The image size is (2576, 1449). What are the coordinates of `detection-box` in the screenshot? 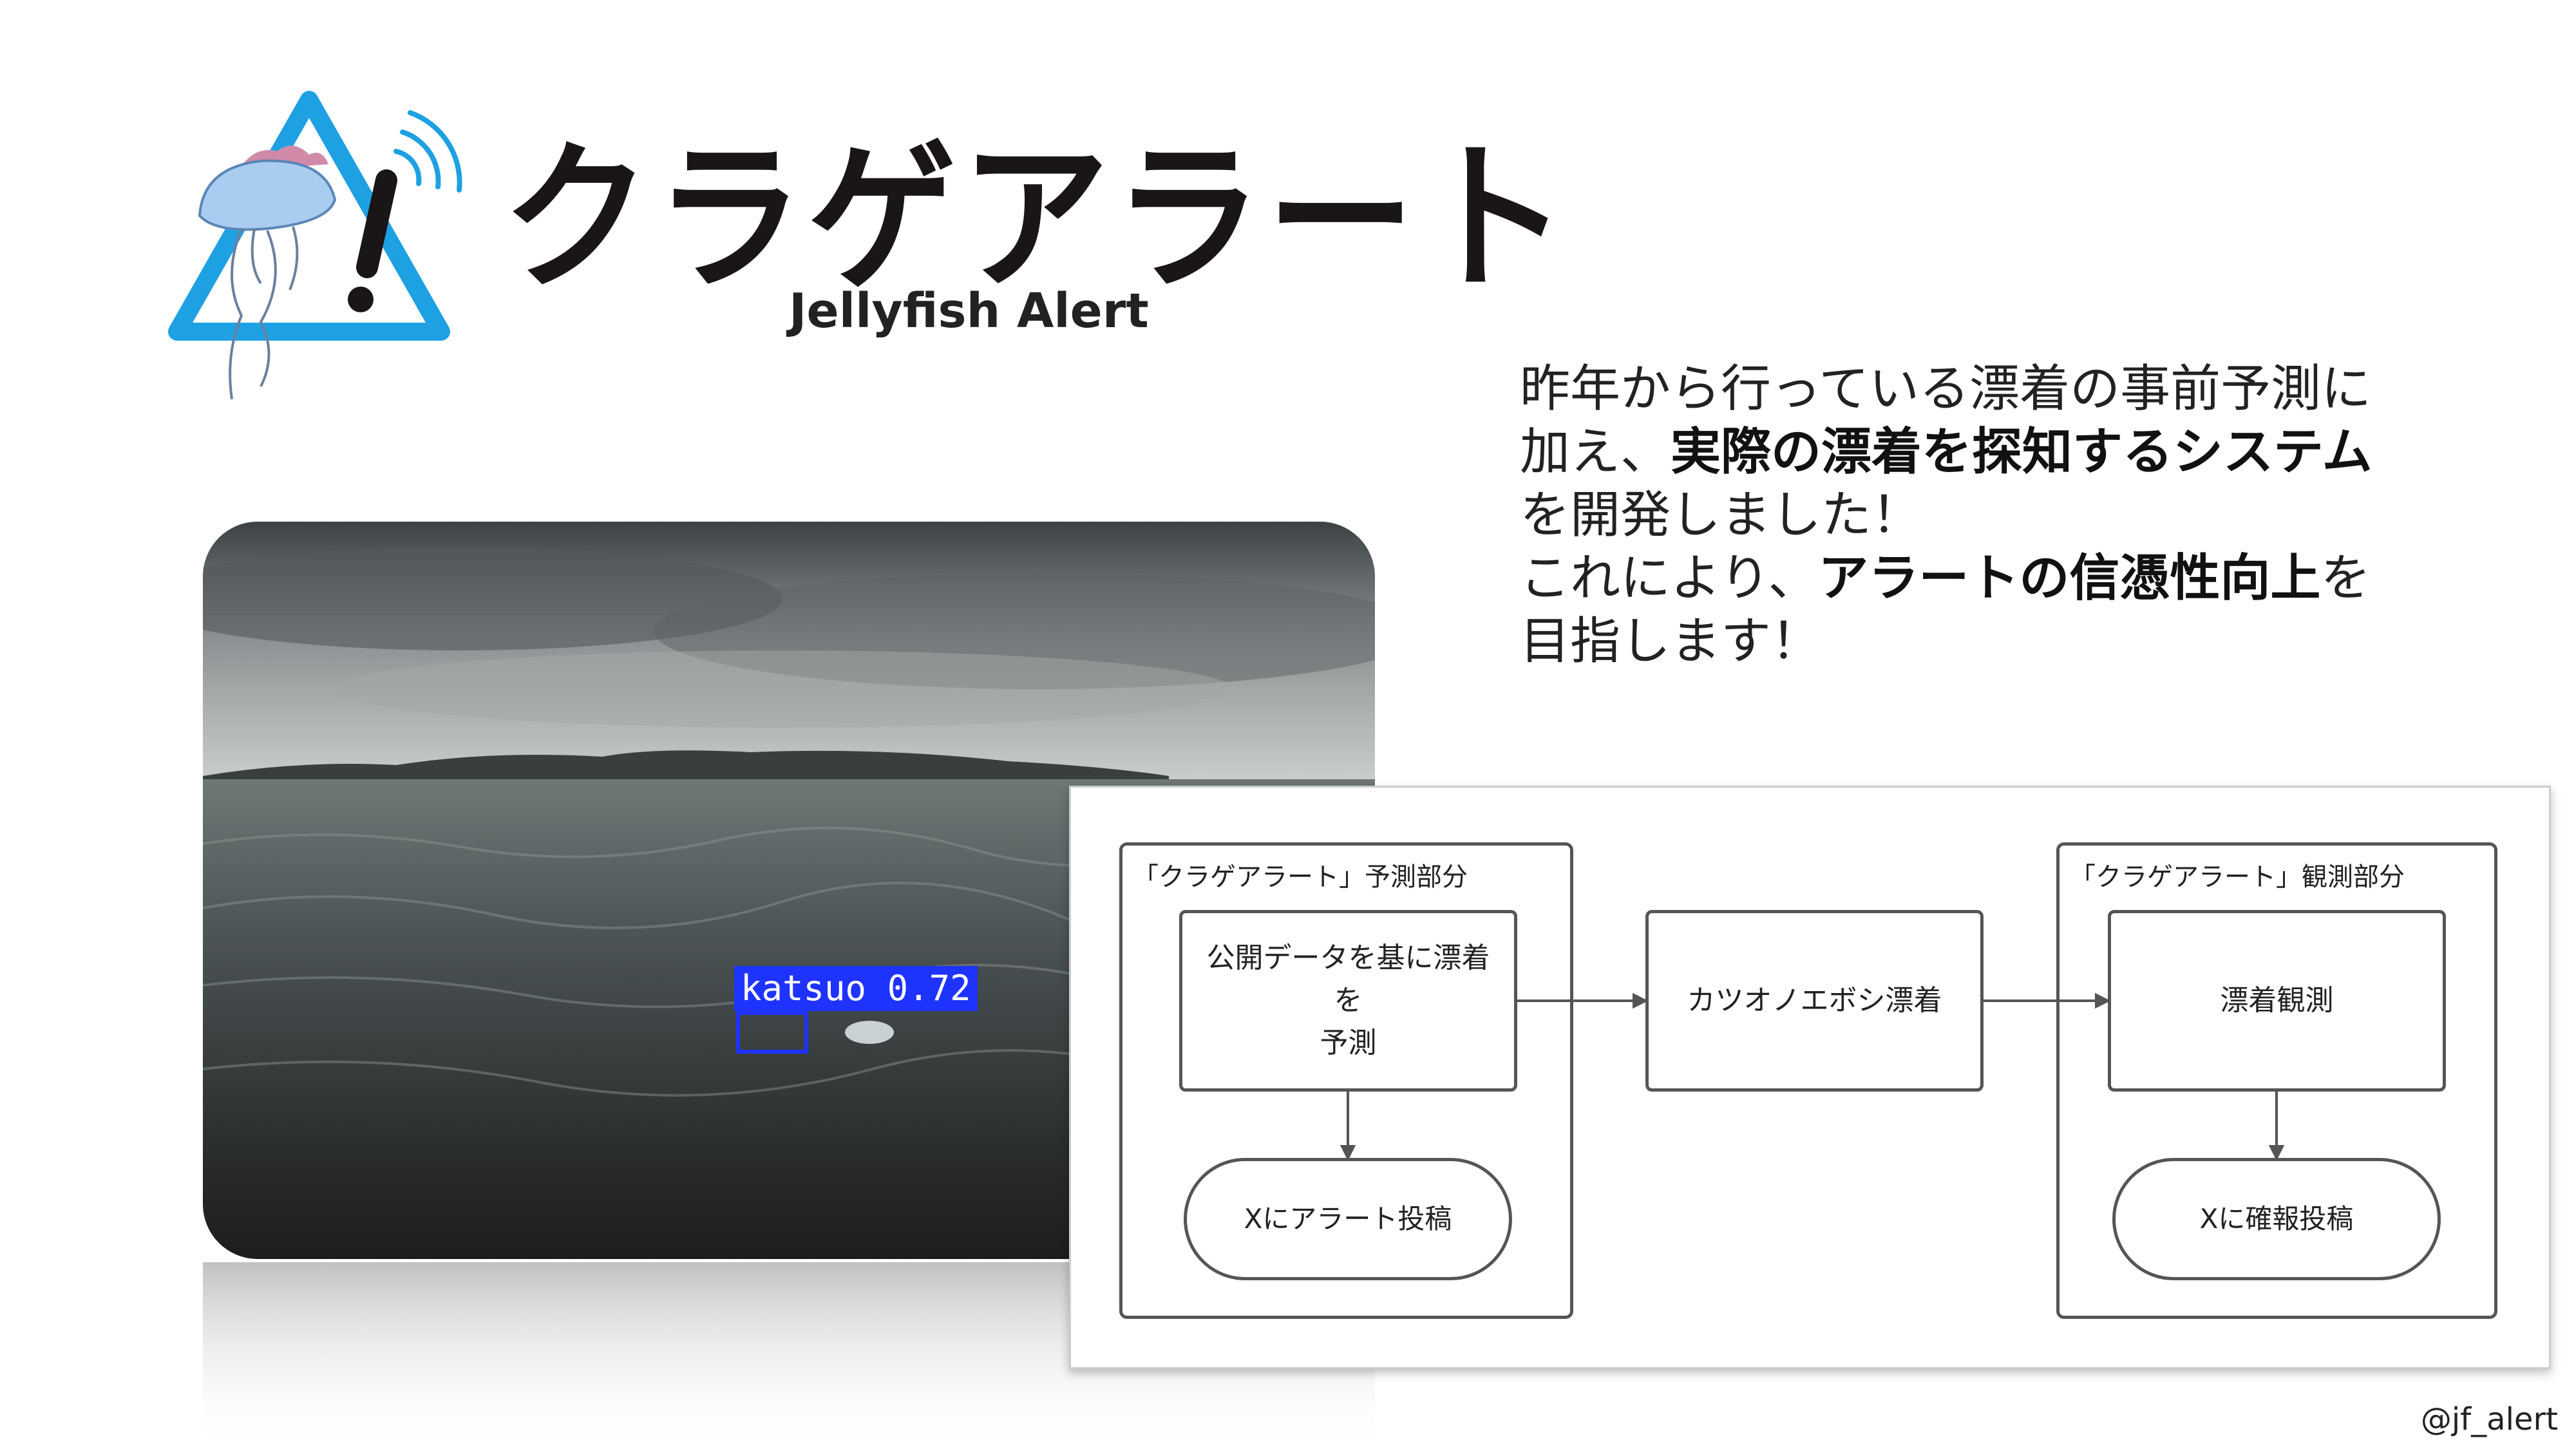 It's located at (772, 1032).